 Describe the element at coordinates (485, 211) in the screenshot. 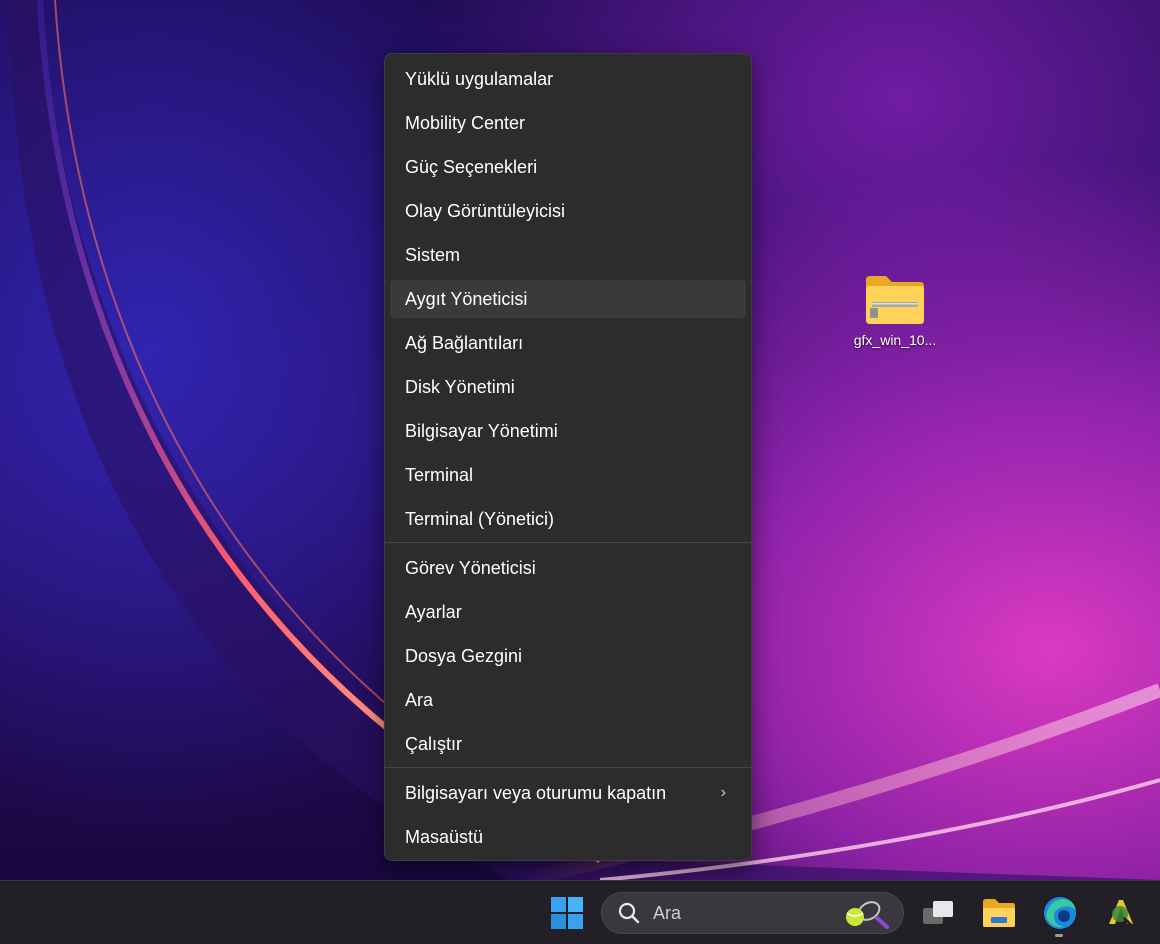

I see `menu-item-label: Olay Görüntüleyicisi` at that location.